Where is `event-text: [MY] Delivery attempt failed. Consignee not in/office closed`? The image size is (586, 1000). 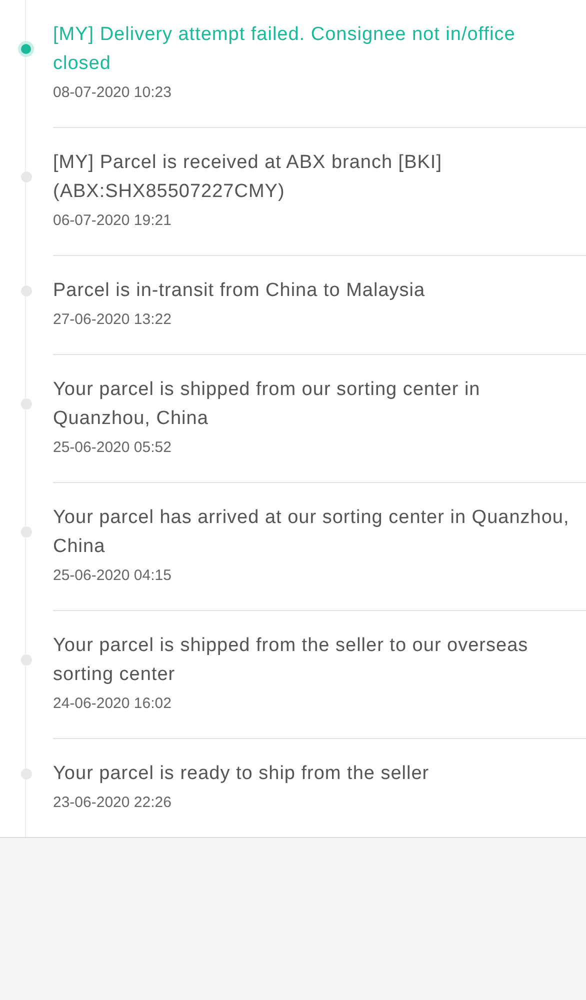 event-text: [MY] Delivery attempt failed. Consignee not in/office closed is located at coordinates (284, 49).